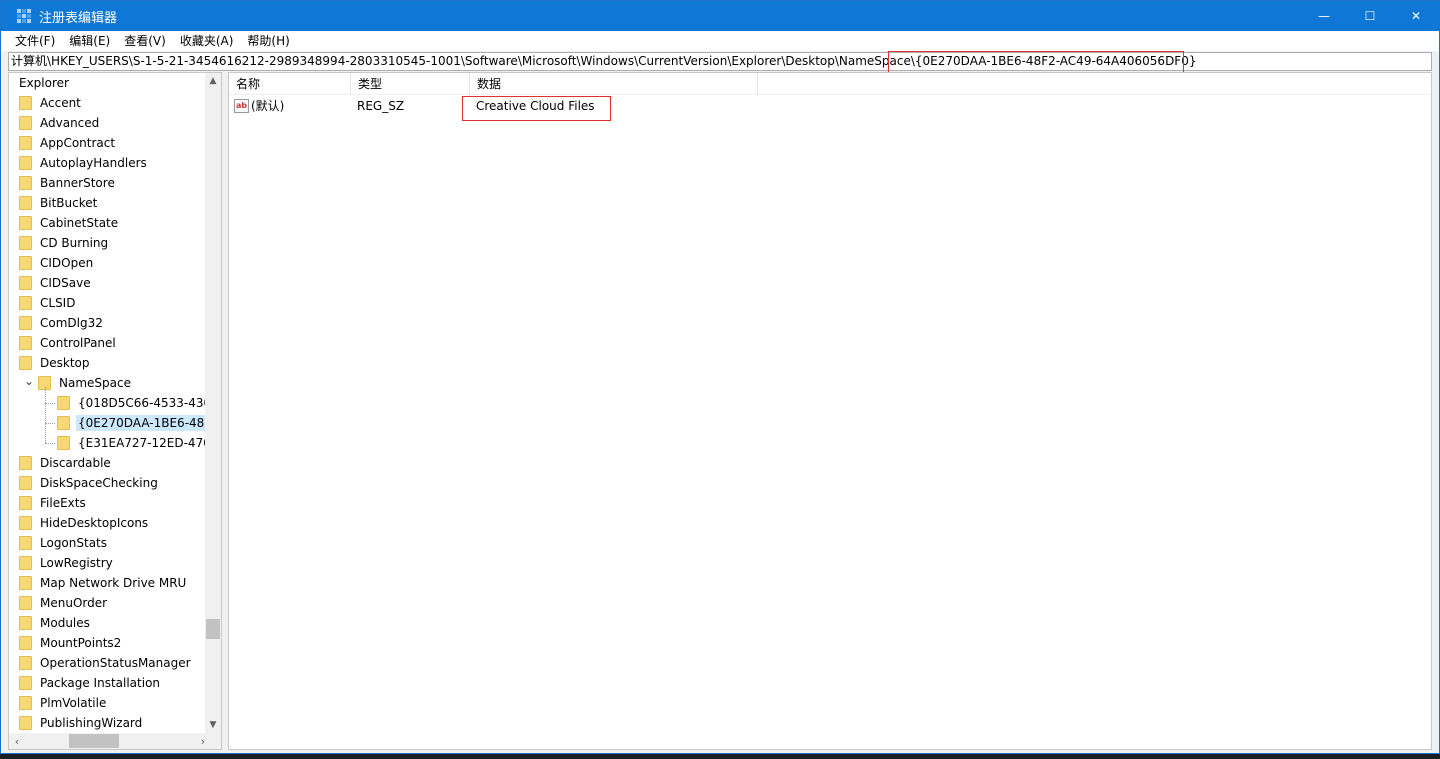 This screenshot has width=1440, height=759. Describe the element at coordinates (108, 303) in the screenshot. I see `tree-item: CLSID` at that location.